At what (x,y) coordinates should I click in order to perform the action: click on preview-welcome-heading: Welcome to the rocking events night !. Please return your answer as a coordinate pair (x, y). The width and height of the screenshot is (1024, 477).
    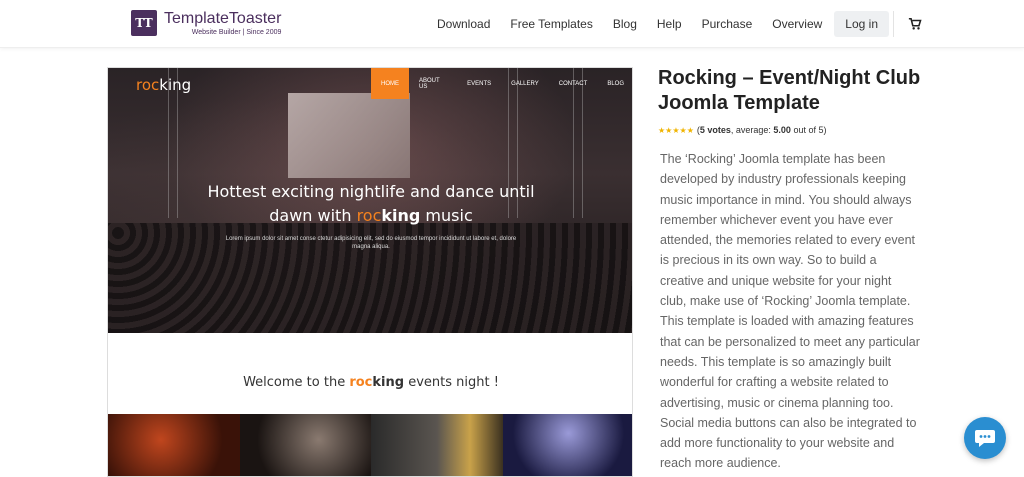
    Looking at the image, I should click on (371, 382).